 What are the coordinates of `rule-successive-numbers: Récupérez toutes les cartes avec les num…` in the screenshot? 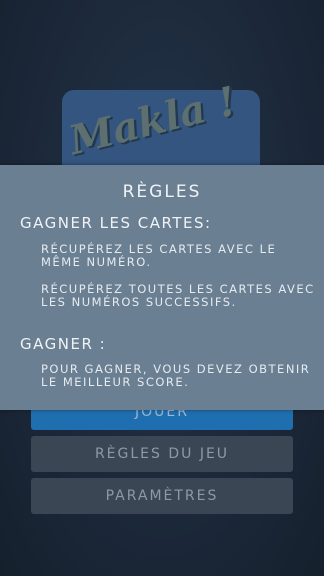 It's located at (178, 295).